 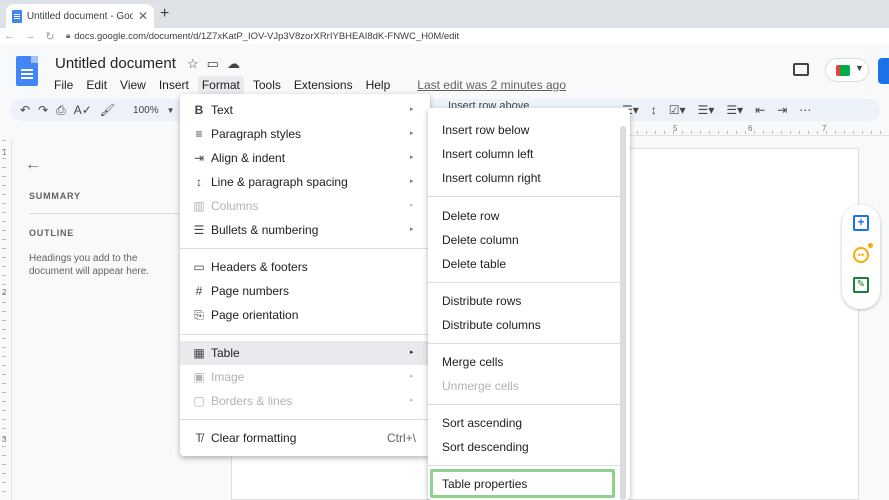 What do you see at coordinates (305, 158) in the screenshot?
I see `format-menu-item-align-indent: ⇥ Align & indent ▸` at bounding box center [305, 158].